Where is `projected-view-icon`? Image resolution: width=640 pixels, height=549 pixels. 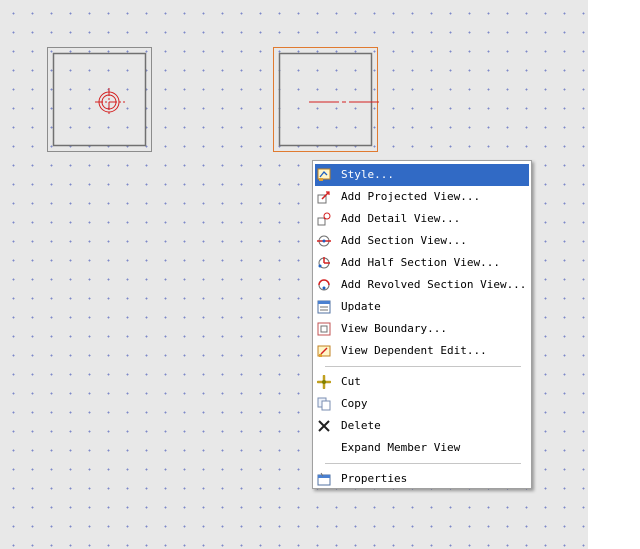 projected-view-icon is located at coordinates (323, 197).